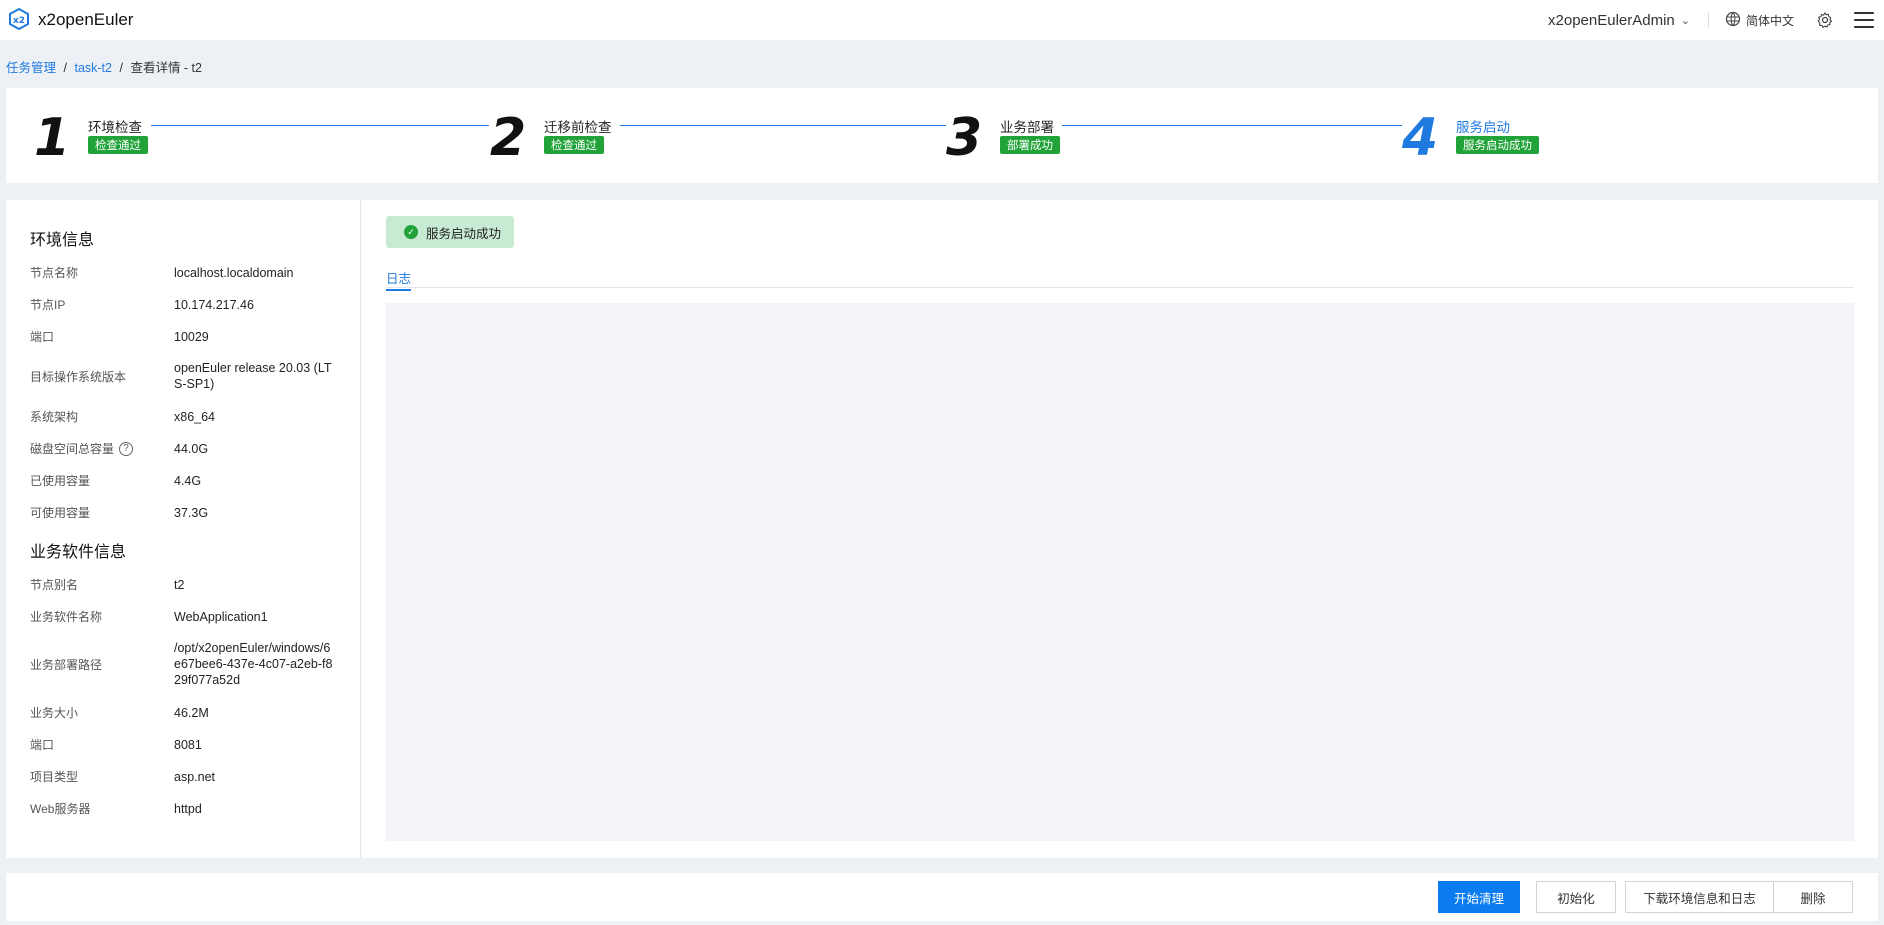 This screenshot has height=925, width=1884. I want to click on top-bar: x2 x2openEuler x2openEulerAdmin ⌄ 简体中文, so click(942, 20).